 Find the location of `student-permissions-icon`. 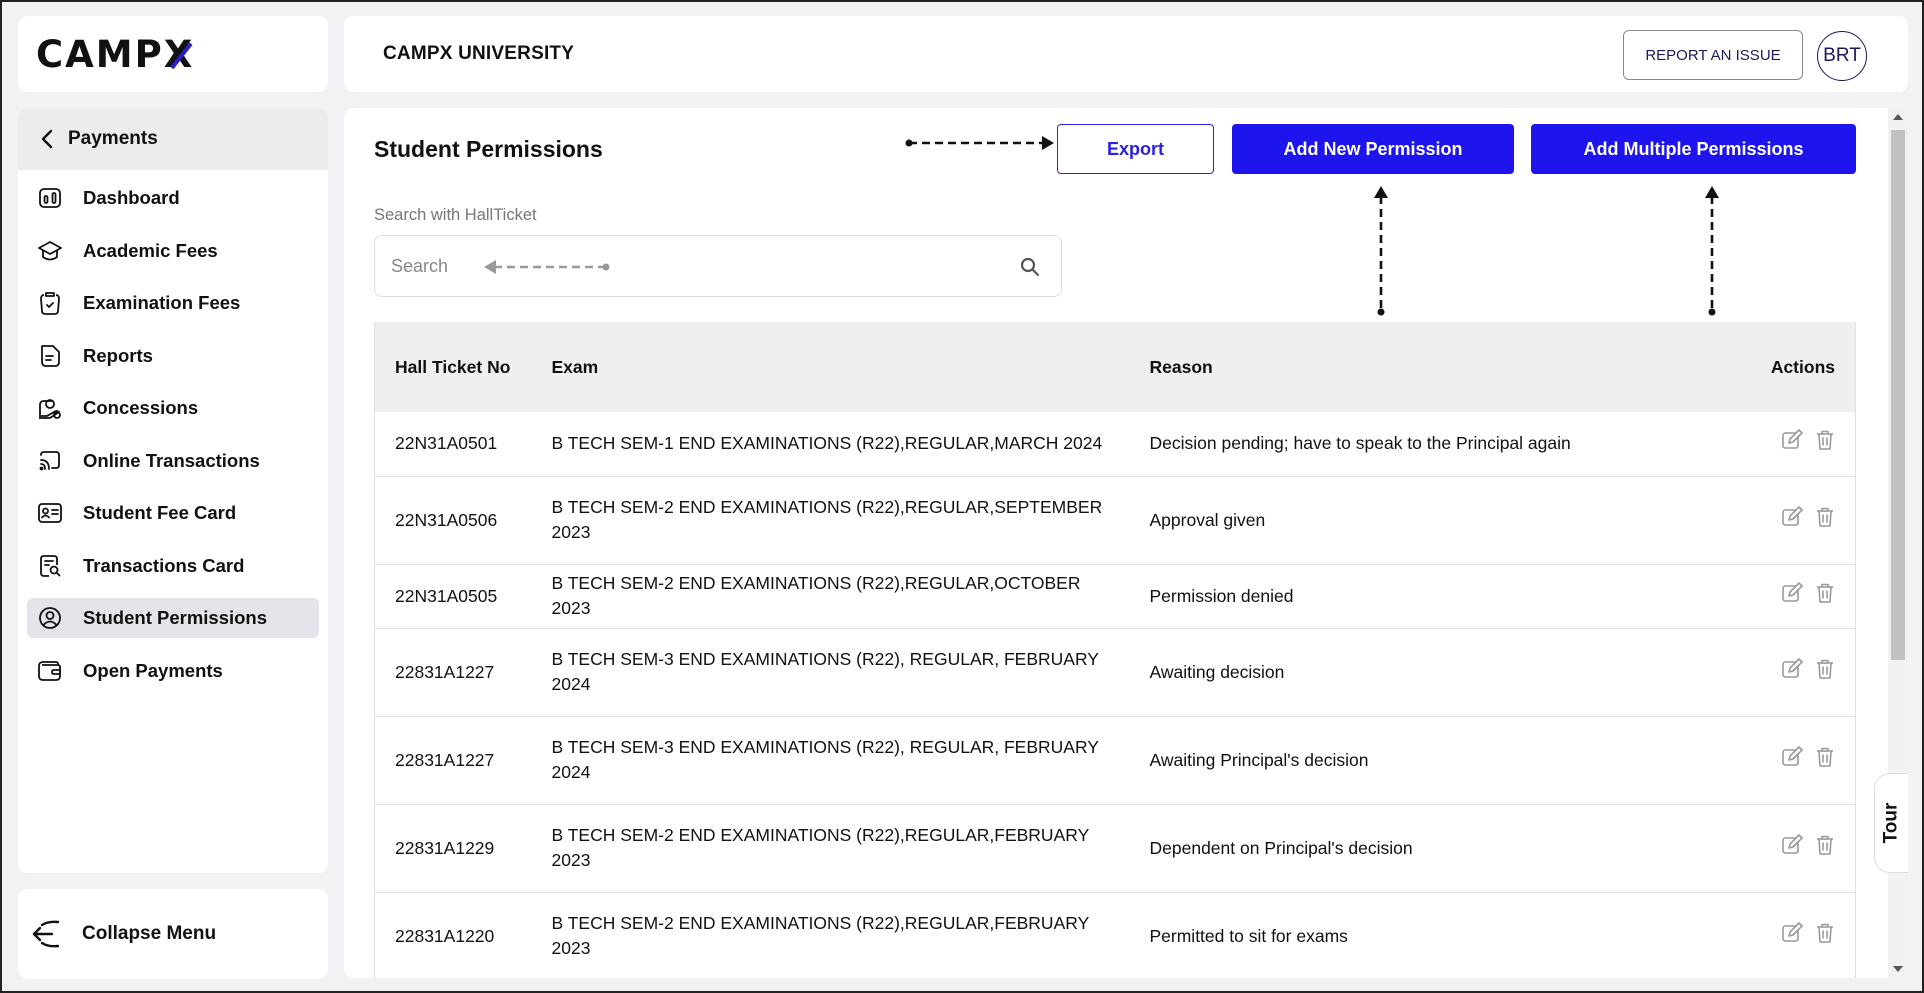

student-permissions-icon is located at coordinates (50, 618).